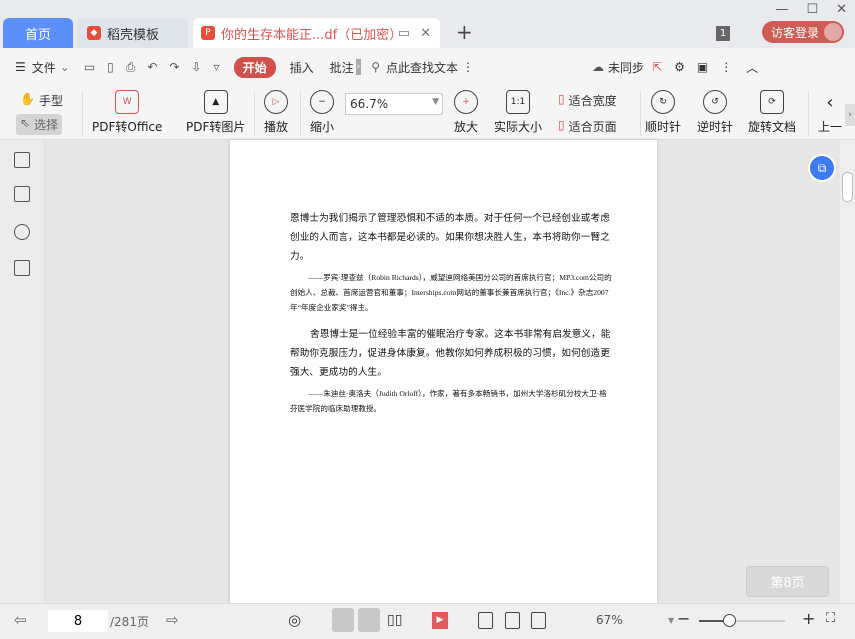  I want to click on quick-access-icons: ▭▯⎙↶↷⇩▿, so click(158, 67).